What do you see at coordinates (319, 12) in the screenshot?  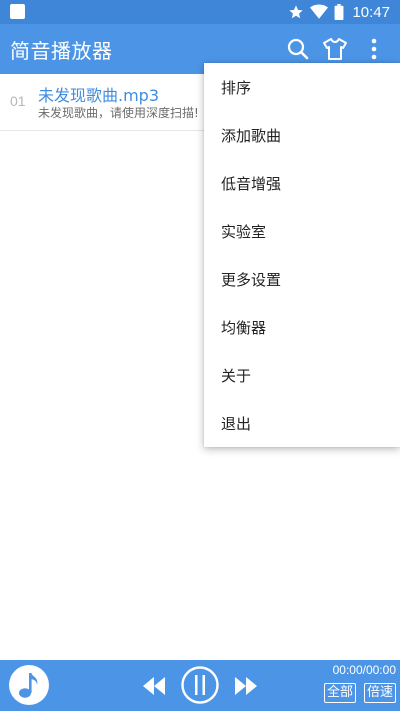 I see `wifi-icon` at bounding box center [319, 12].